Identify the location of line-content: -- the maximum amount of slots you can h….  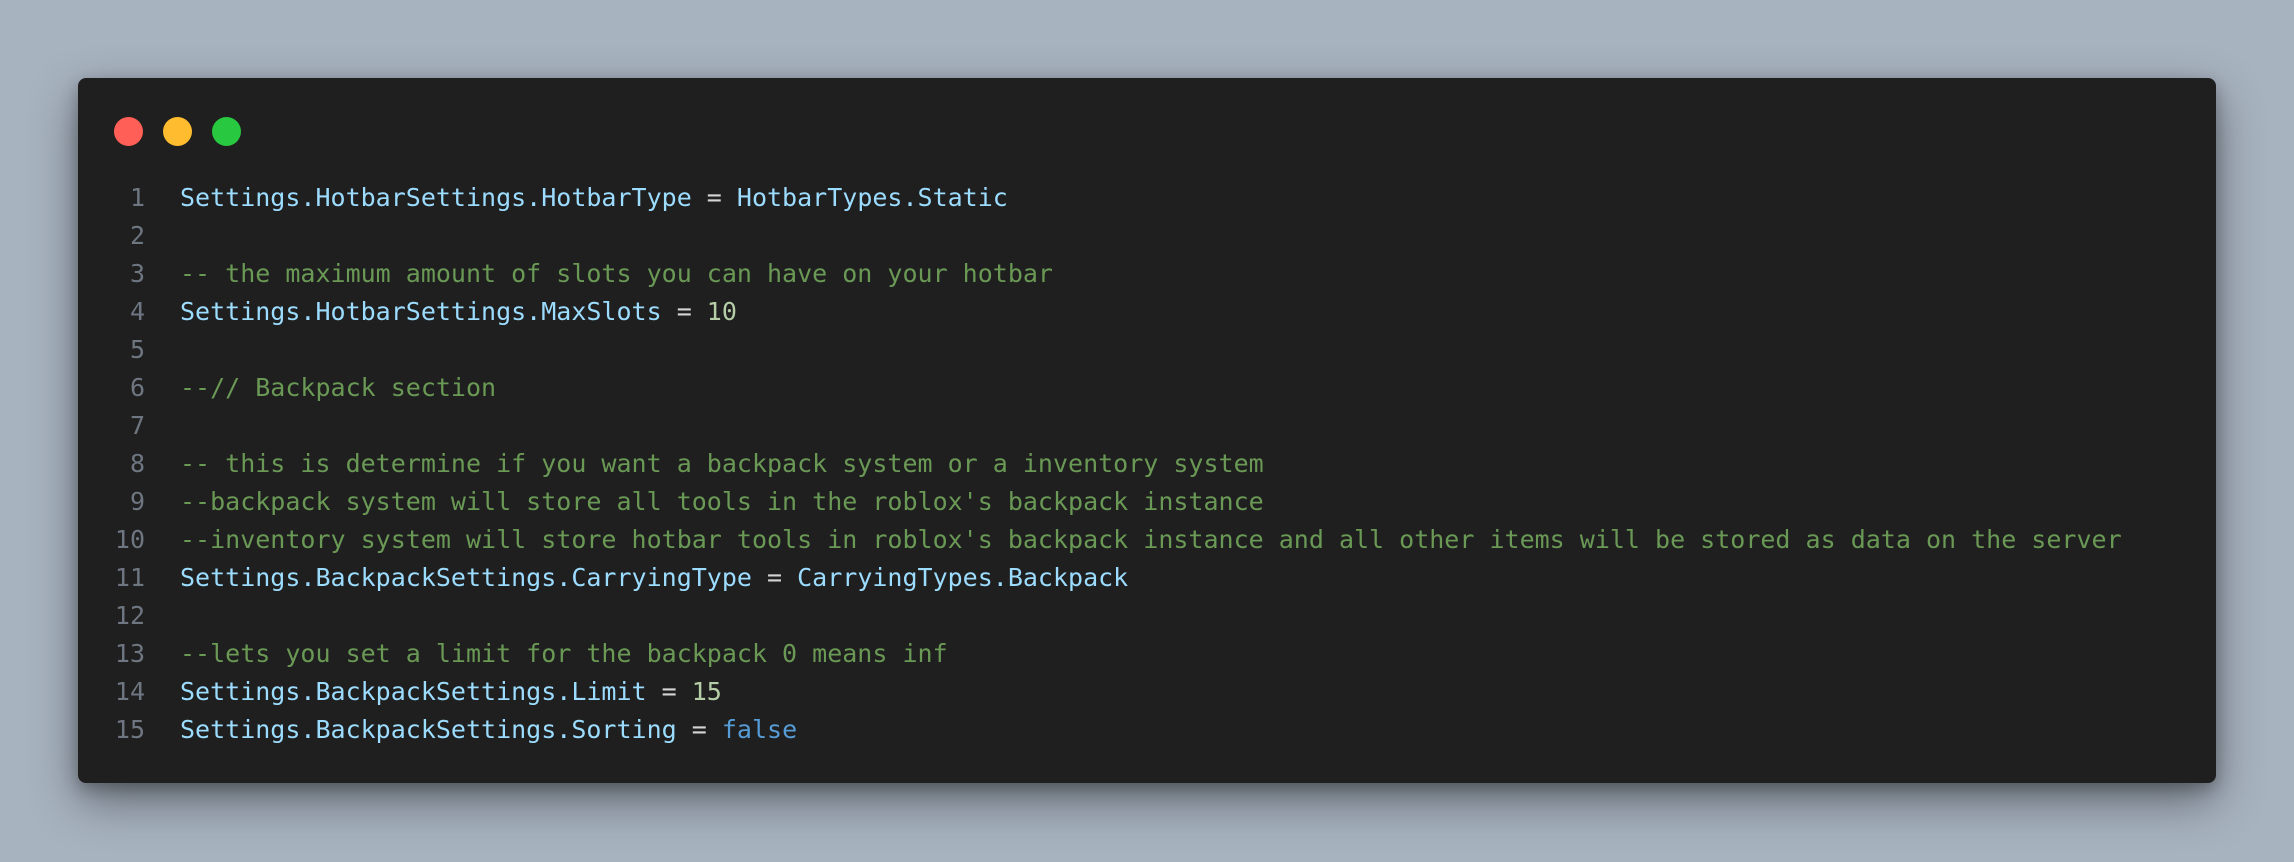
(616, 274).